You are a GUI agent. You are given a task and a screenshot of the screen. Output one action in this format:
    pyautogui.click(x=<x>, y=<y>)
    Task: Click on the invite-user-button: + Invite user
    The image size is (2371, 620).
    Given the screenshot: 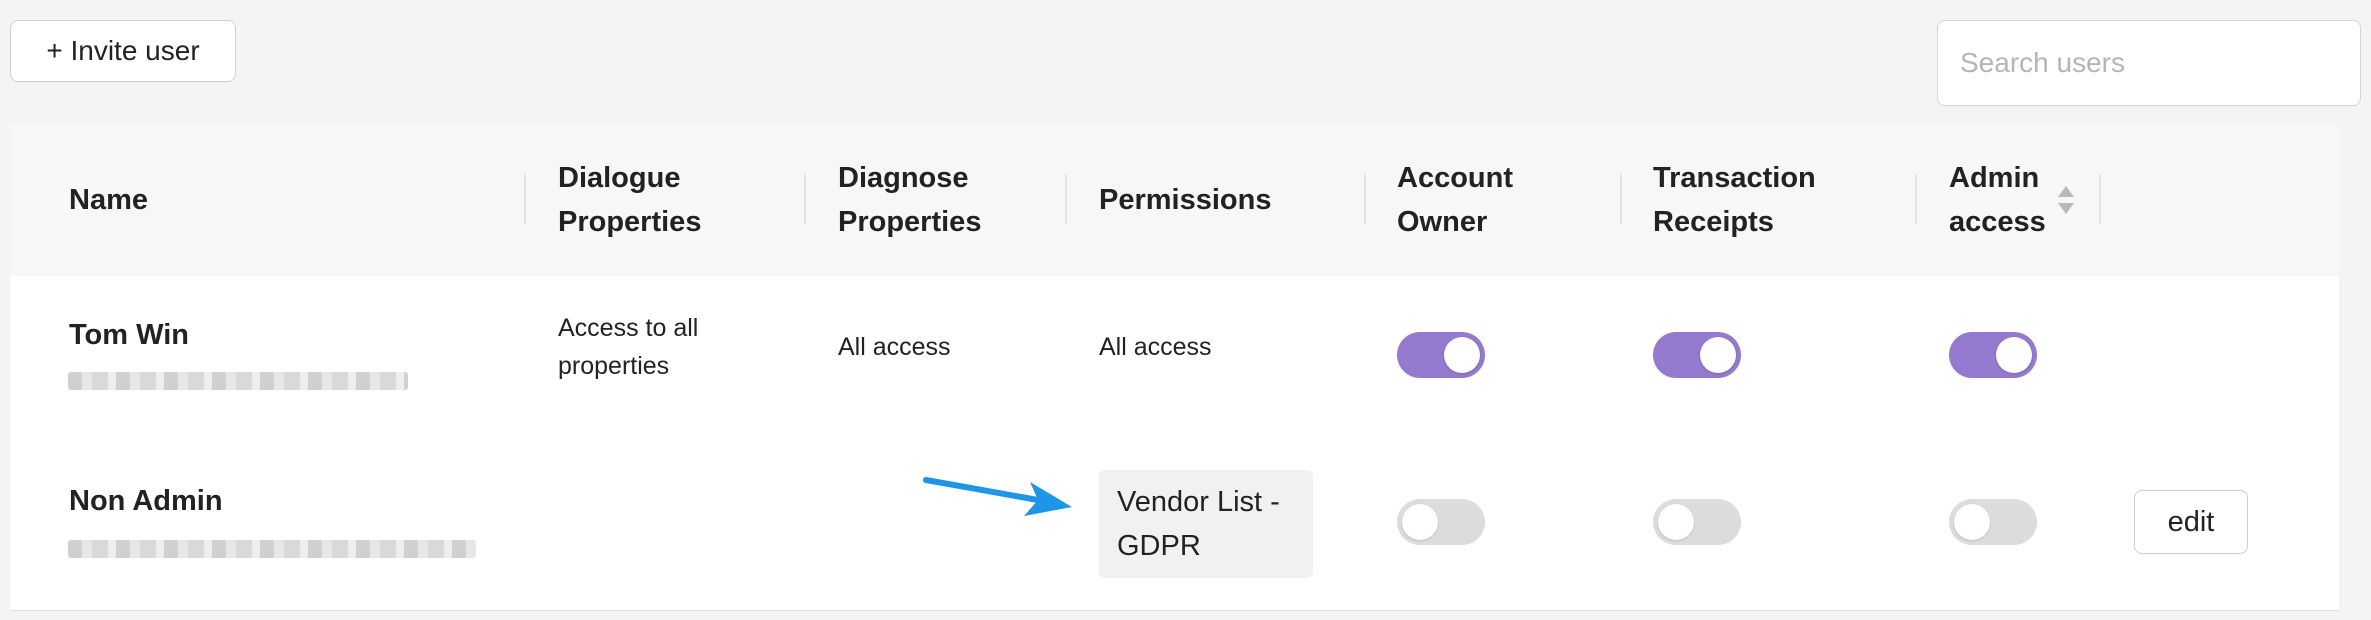 What is the action you would take?
    pyautogui.click(x=123, y=51)
    